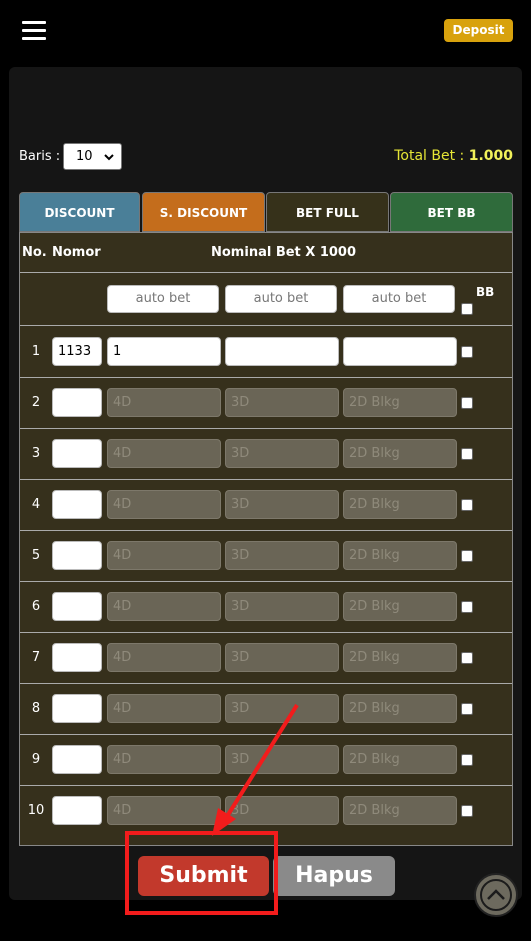 This screenshot has height=941, width=531. What do you see at coordinates (255, 769) in the screenshot?
I see `annotation-arrow-icon` at bounding box center [255, 769].